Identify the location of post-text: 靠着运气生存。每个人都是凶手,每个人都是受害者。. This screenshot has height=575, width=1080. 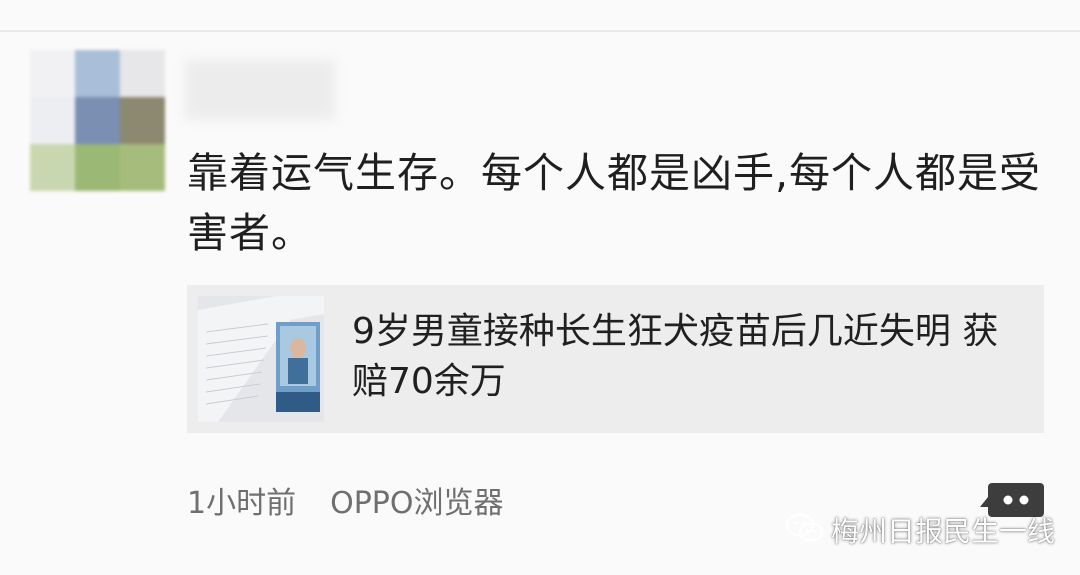
(614, 203).